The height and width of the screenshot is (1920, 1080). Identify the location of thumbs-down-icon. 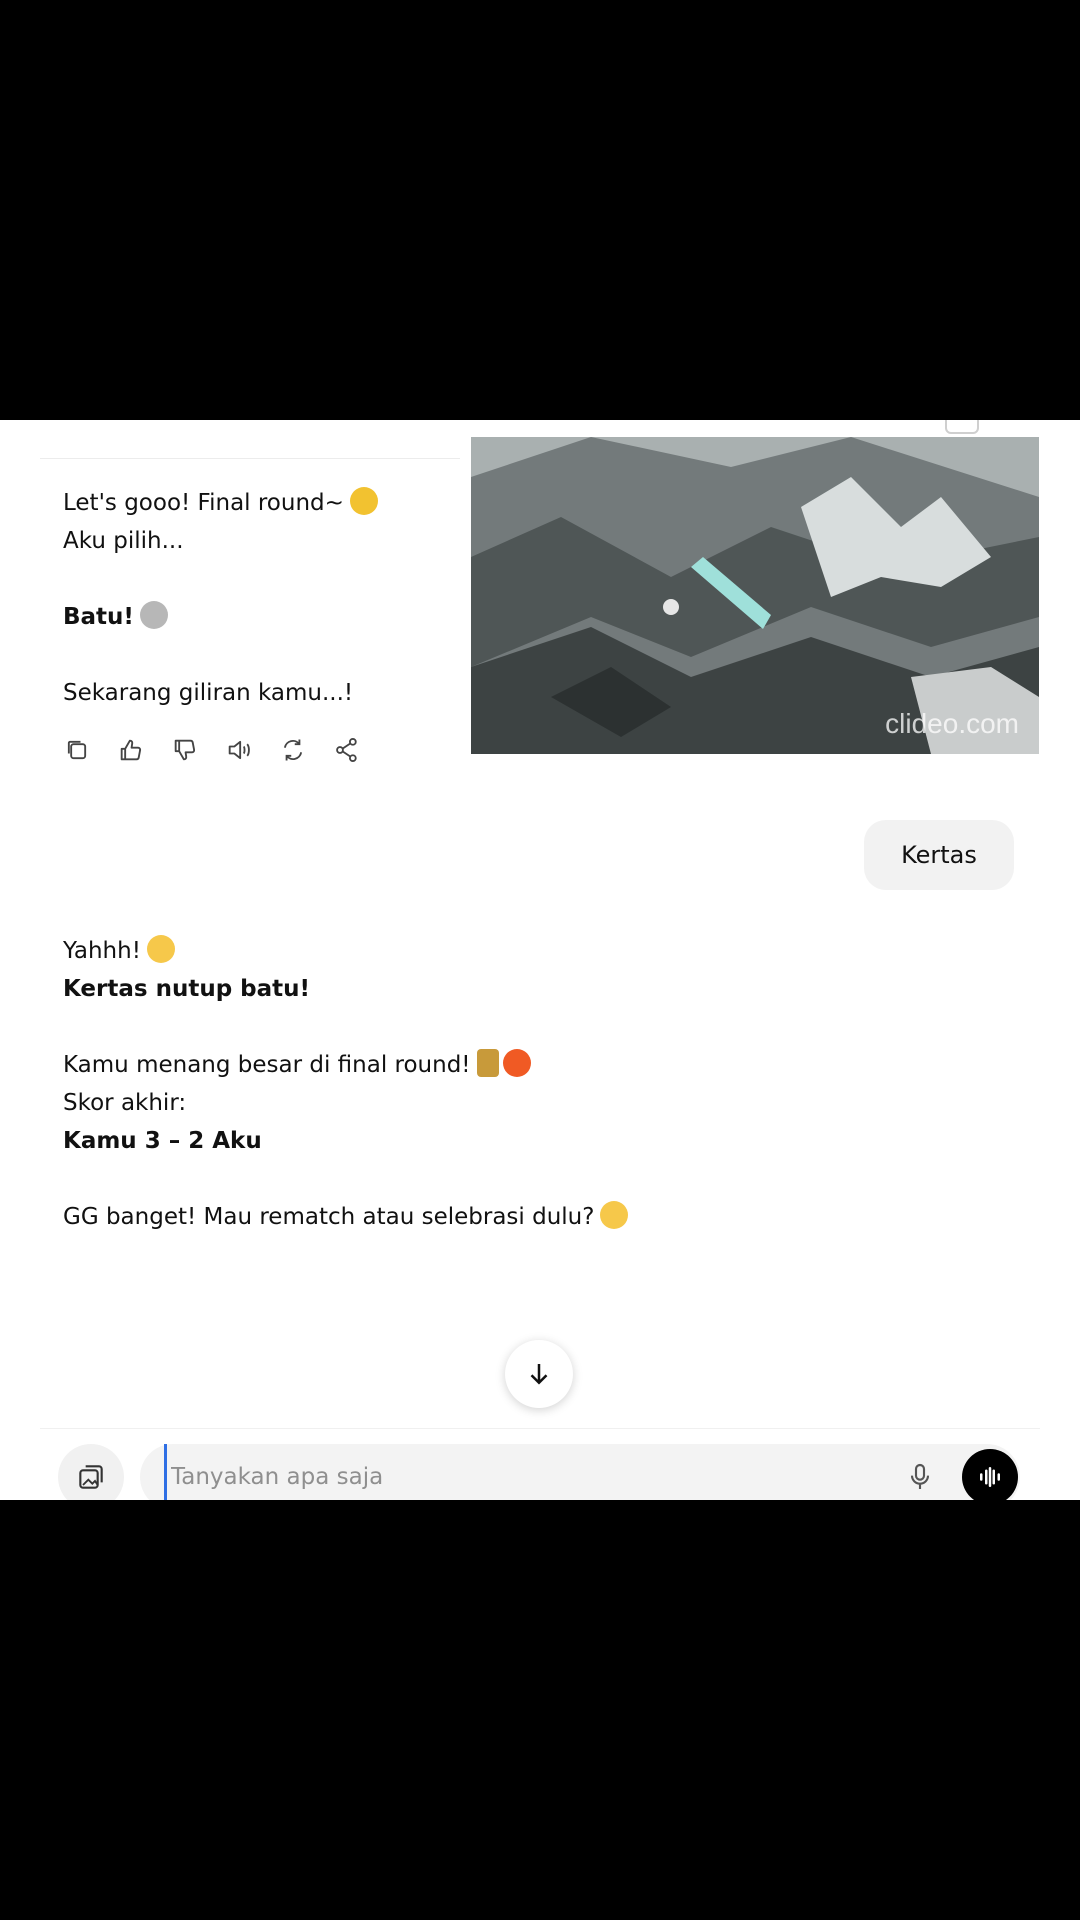
(185, 750).